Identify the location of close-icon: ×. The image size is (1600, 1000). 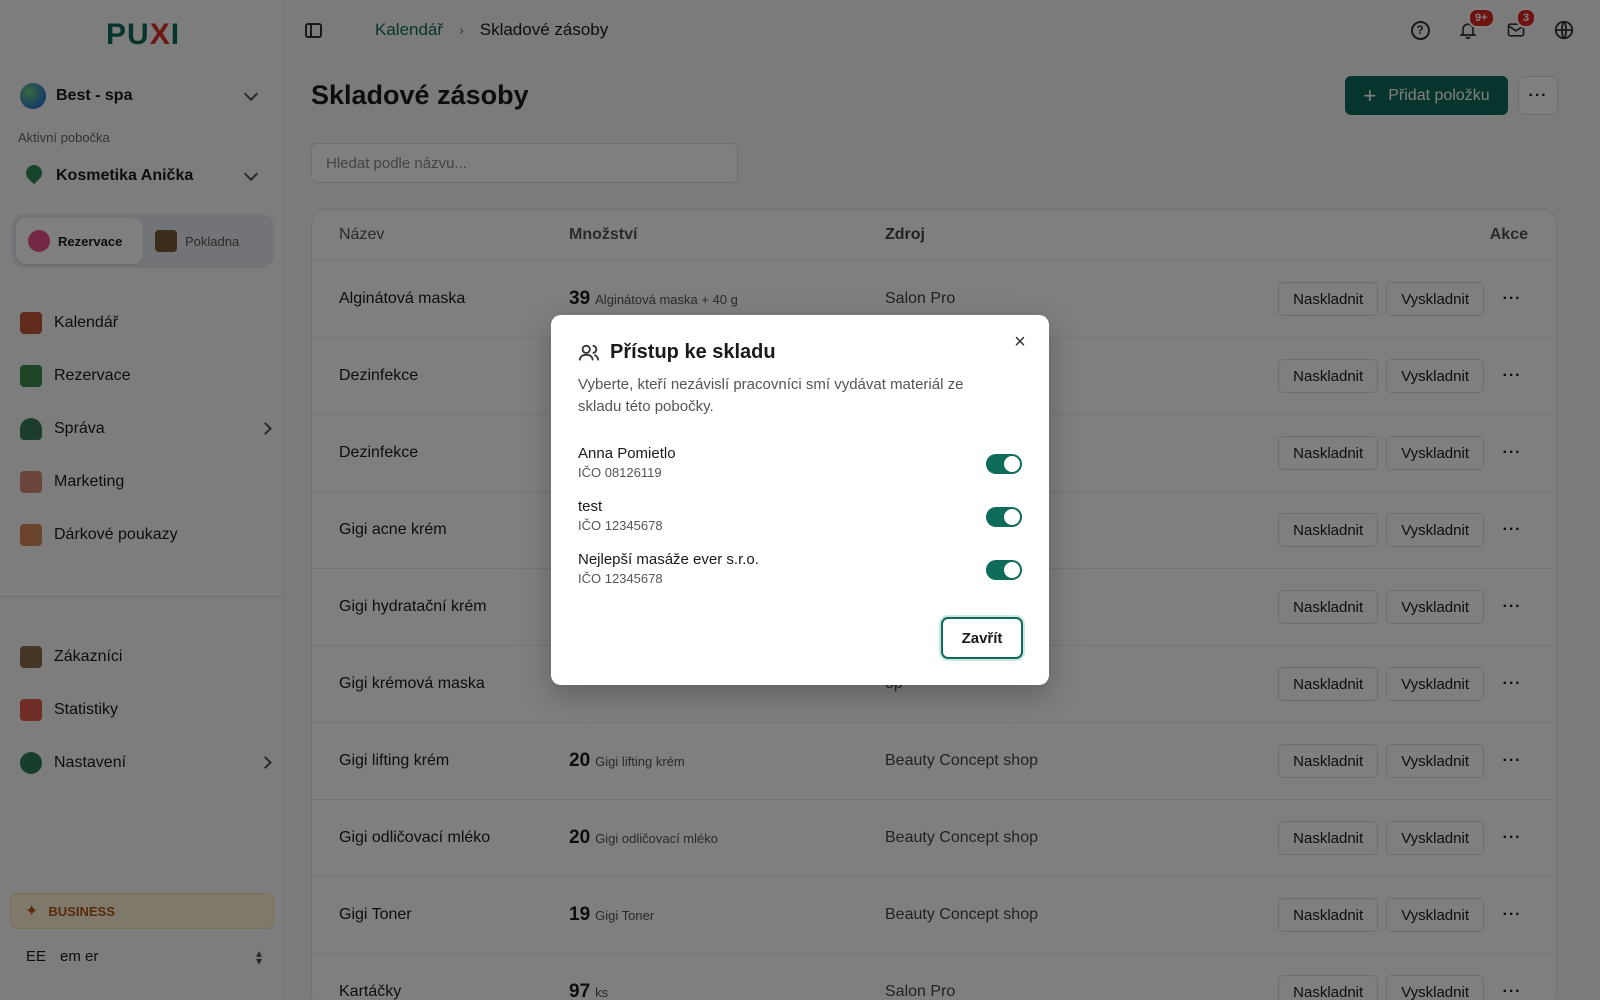
(1020, 342).